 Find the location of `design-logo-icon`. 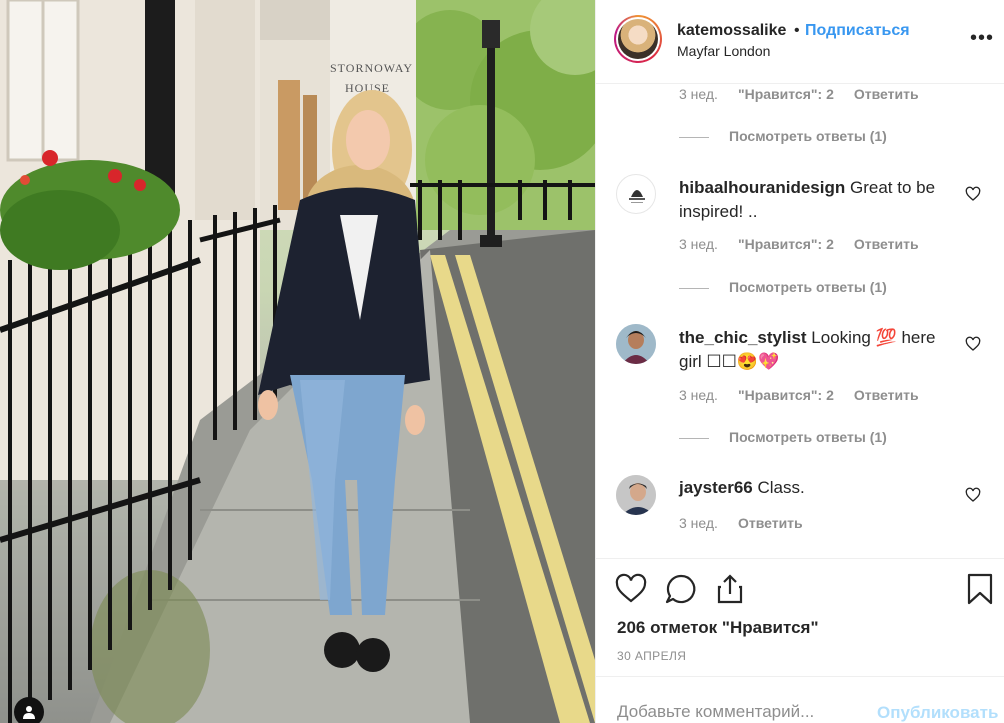

design-logo-icon is located at coordinates (637, 196).